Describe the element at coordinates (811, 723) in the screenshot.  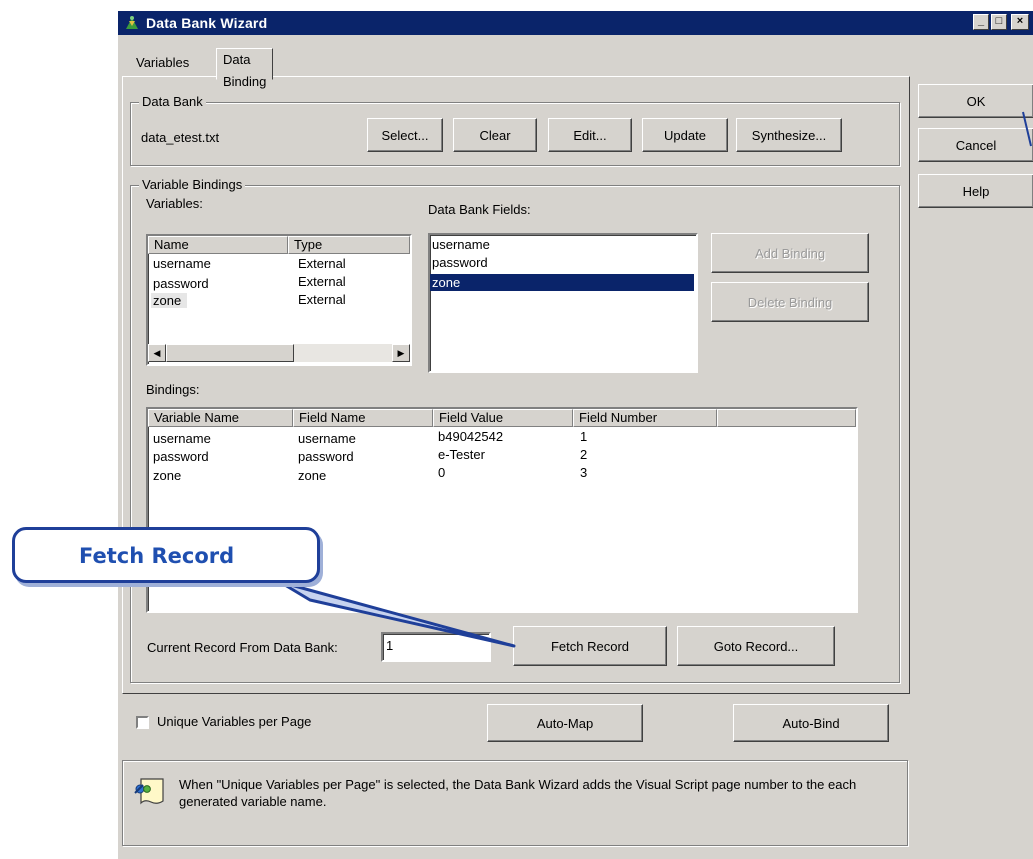
I see `auto-bind-button: Auto-Bind` at that location.